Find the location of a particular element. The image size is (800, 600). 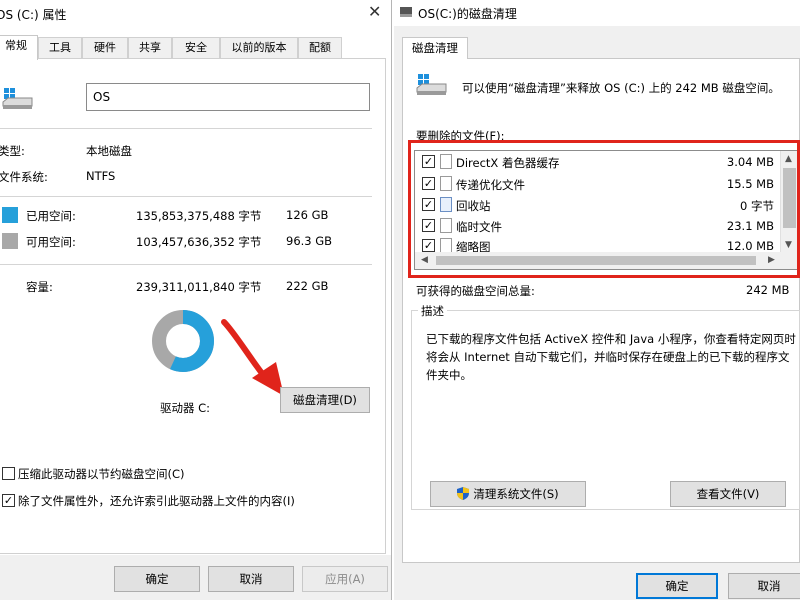

tab-tools: 工具 is located at coordinates (60, 48).